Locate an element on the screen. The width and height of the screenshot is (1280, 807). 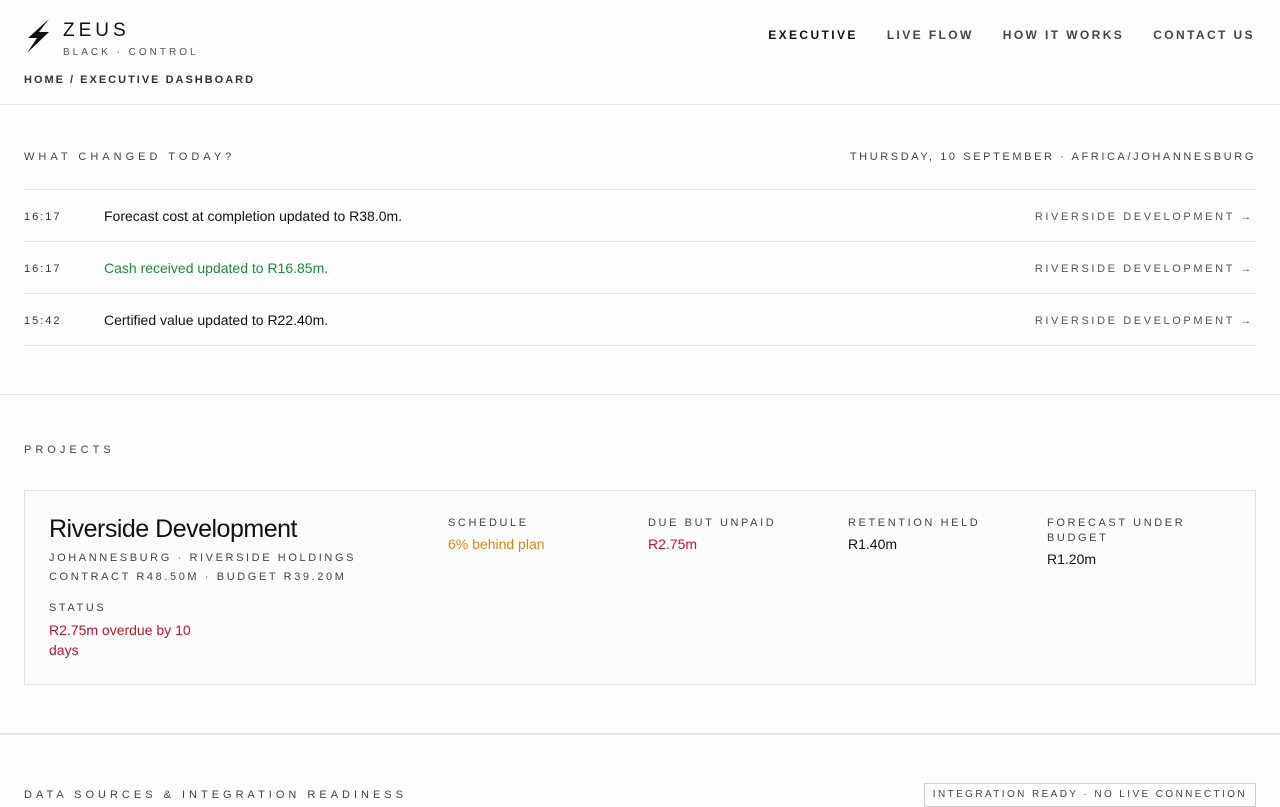
metric-forecast-under-budget: FORECAST UNDER BUDGET R1.20m is located at coordinates (1127, 541).